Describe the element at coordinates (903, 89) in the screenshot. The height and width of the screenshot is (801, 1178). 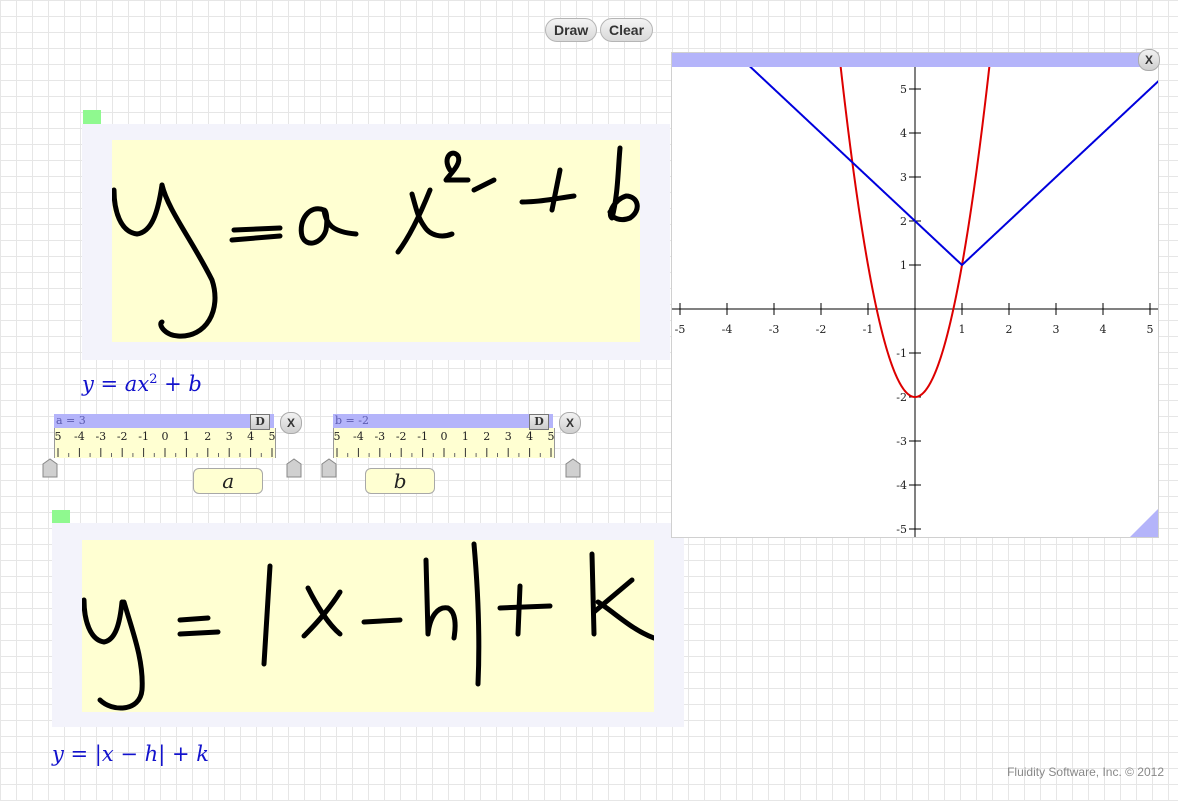
I see `y-tick-label: 5` at that location.